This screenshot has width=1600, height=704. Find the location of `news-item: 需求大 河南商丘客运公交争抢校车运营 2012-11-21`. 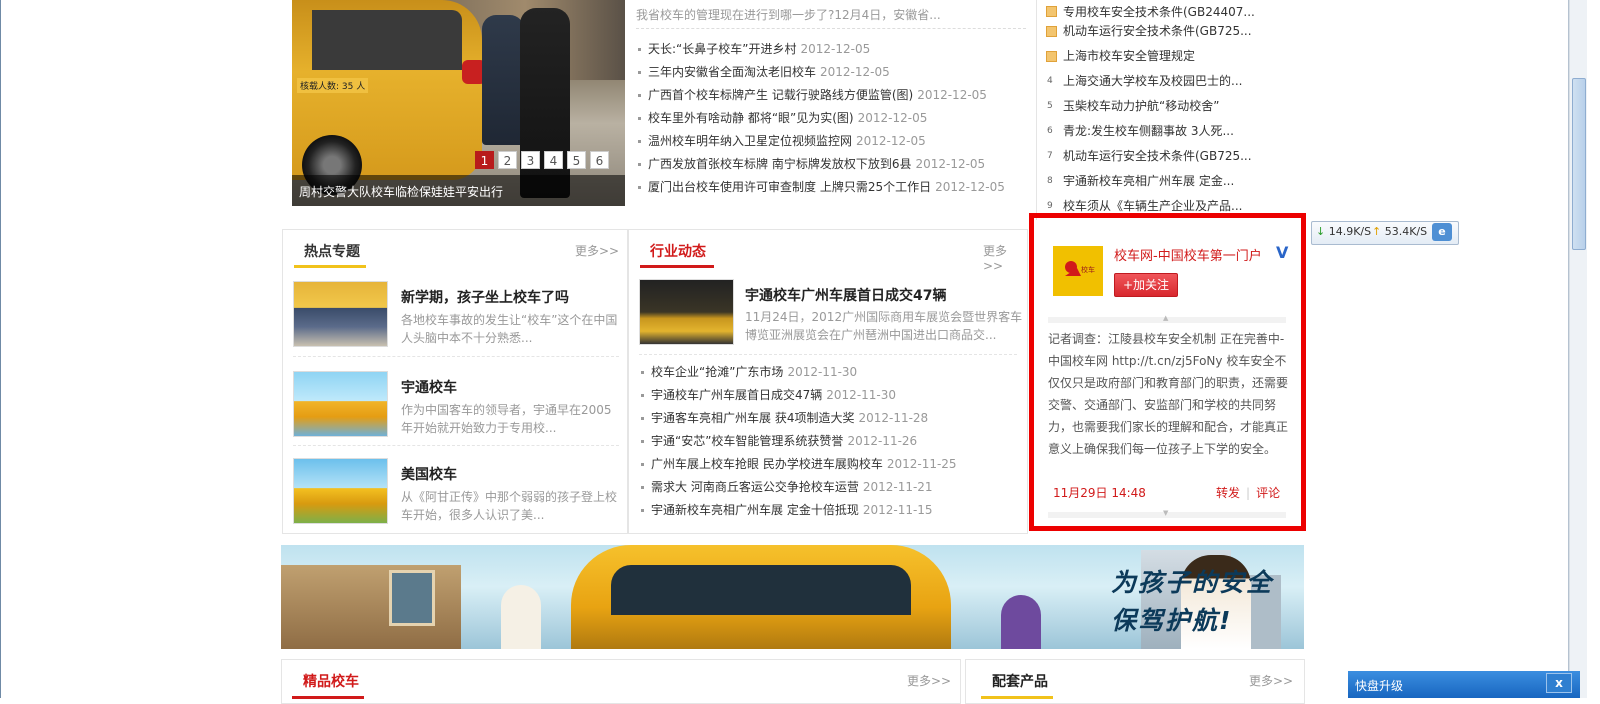

news-item: 需求大 河南商丘客运公交争抢校车运营 2012-11-21 is located at coordinates (831, 487).